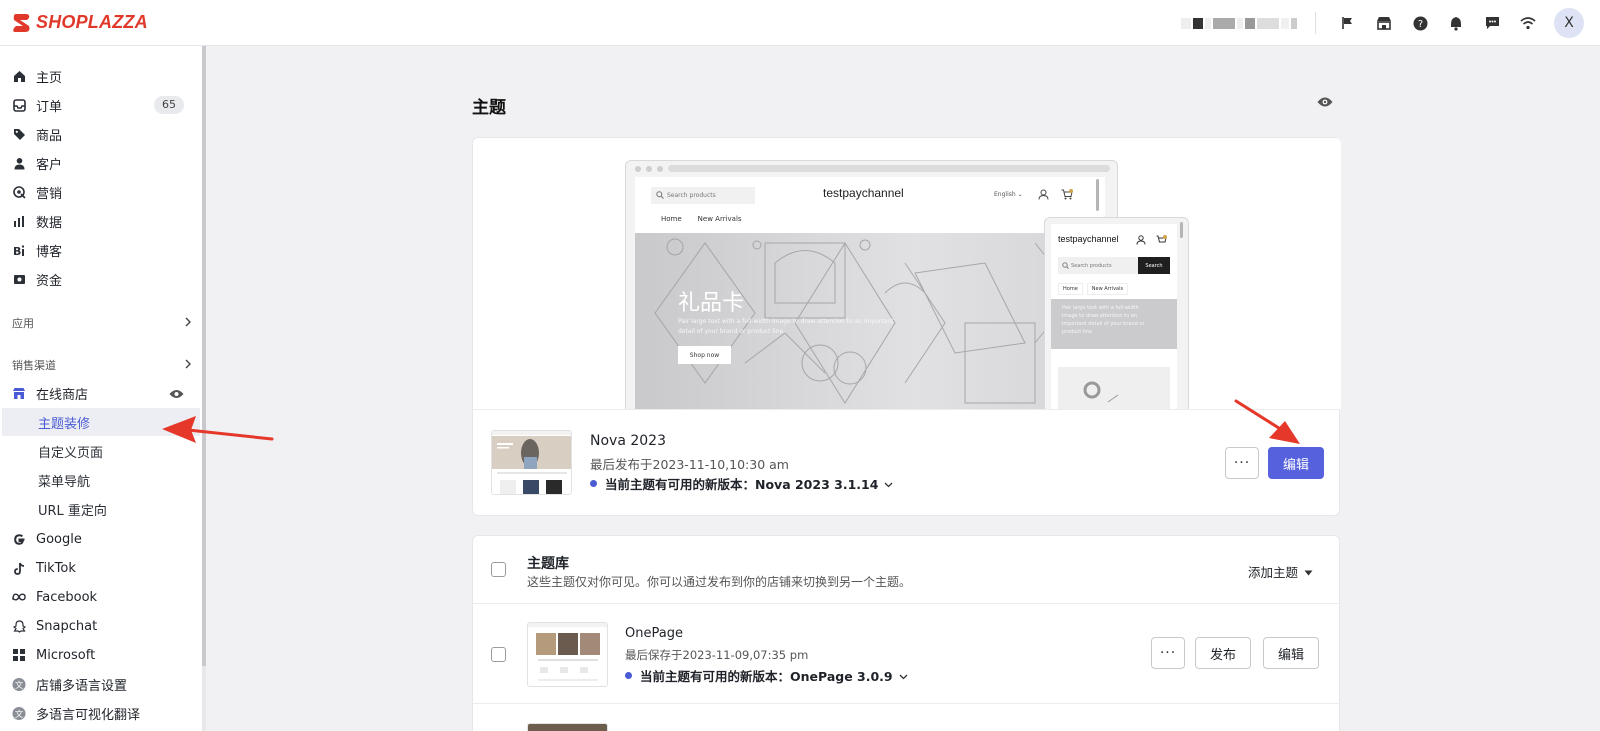  What do you see at coordinates (1291, 653) in the screenshot?
I see `theme-row-edit-button: 编辑` at bounding box center [1291, 653].